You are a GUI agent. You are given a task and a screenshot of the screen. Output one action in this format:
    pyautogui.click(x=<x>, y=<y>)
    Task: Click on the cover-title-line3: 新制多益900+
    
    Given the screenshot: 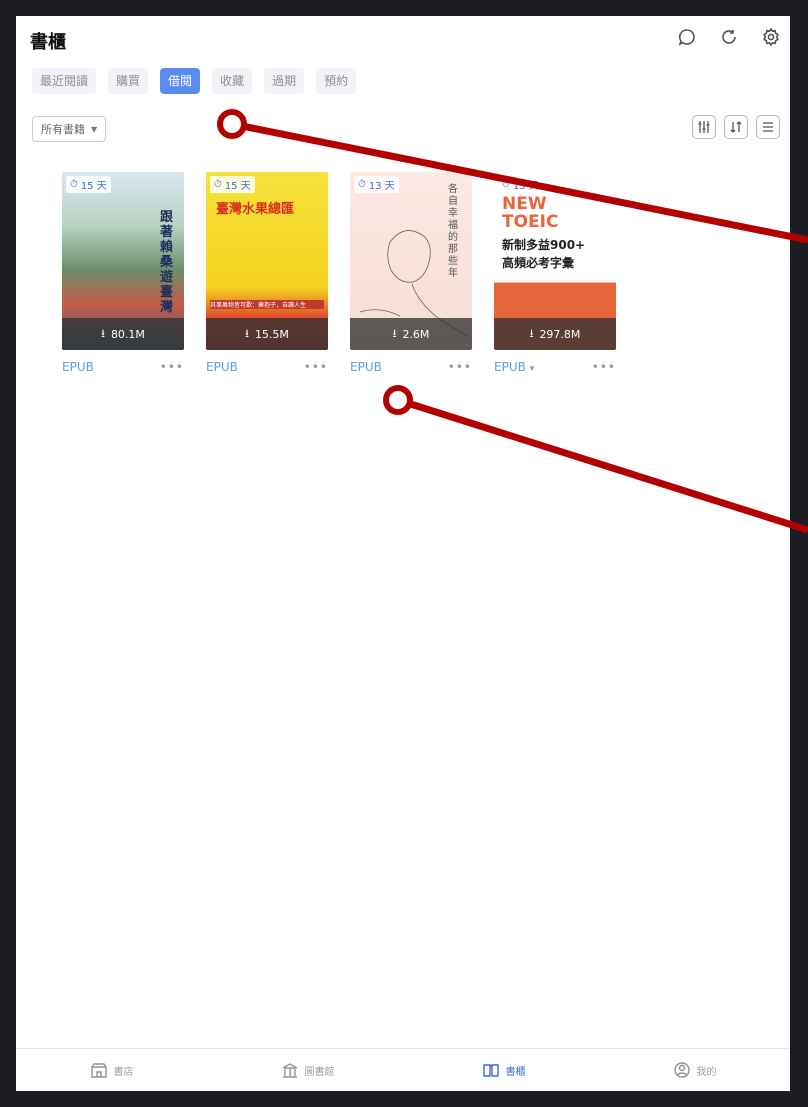 What is the action you would take?
    pyautogui.click(x=544, y=245)
    